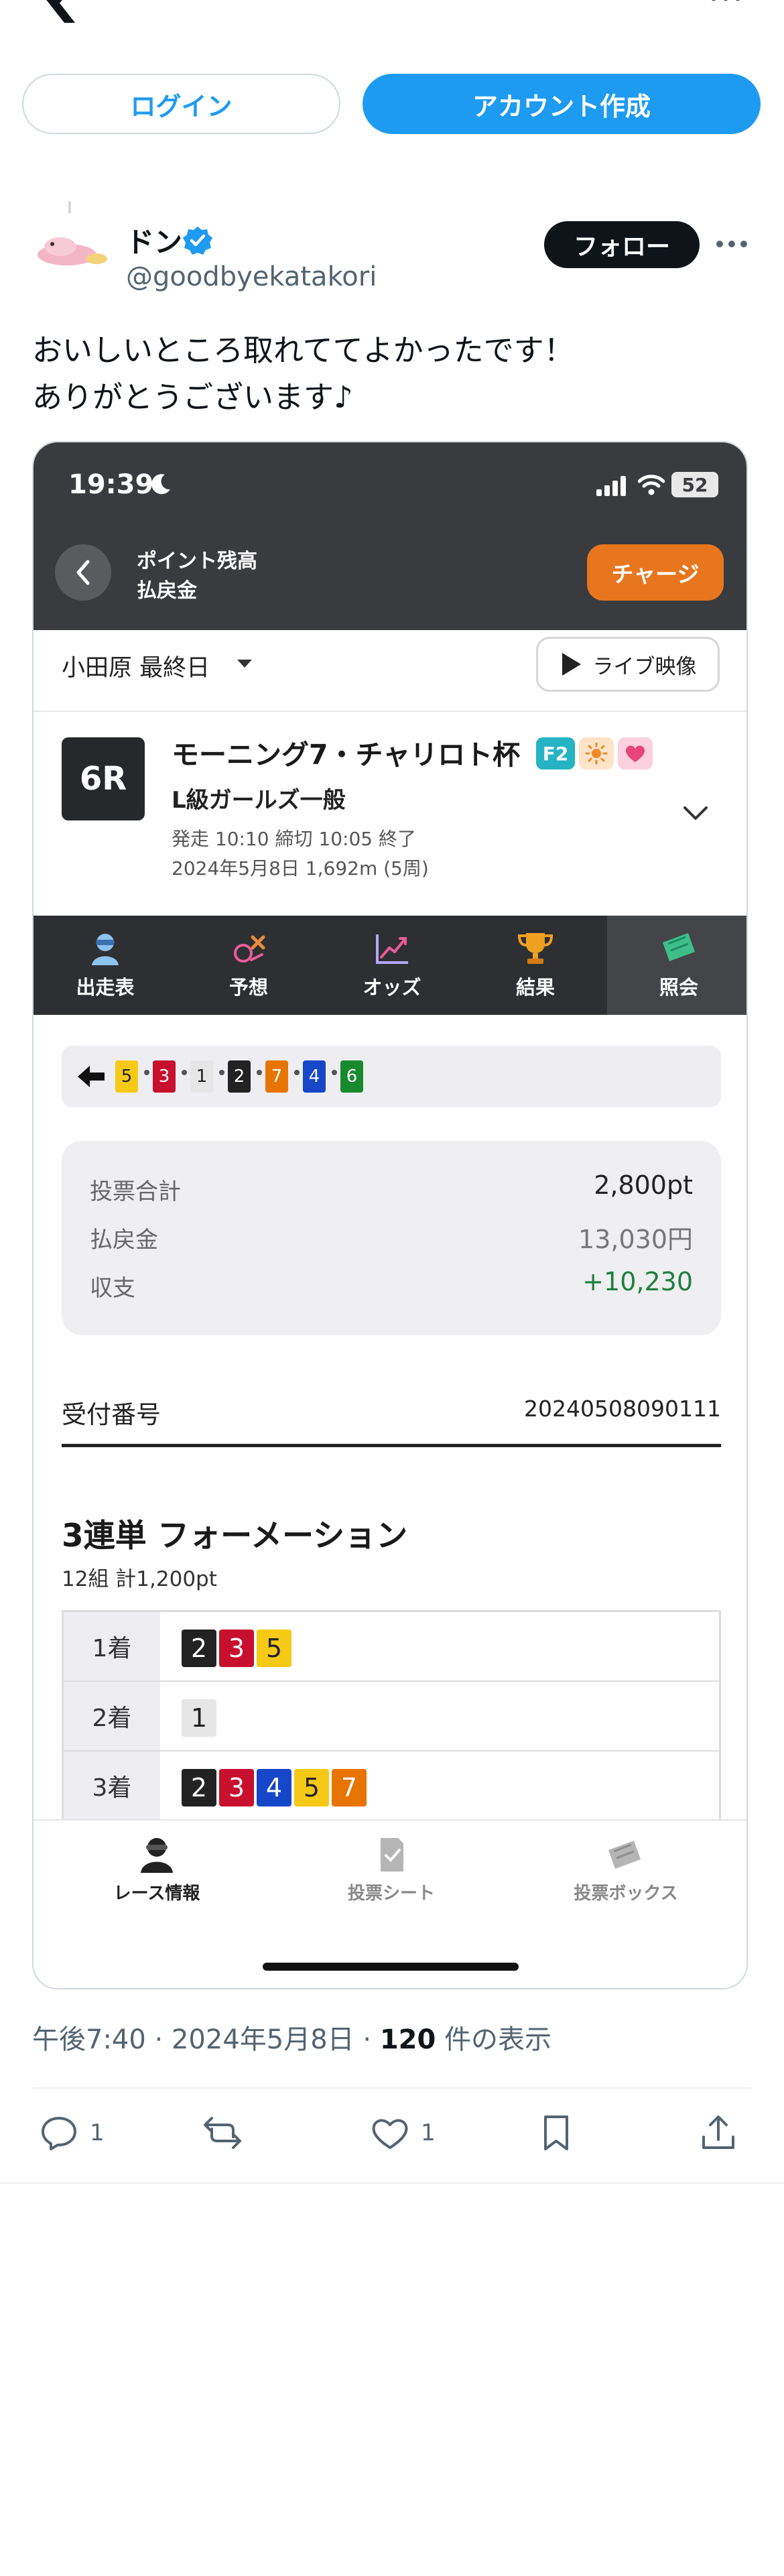 The height and width of the screenshot is (2576, 784). What do you see at coordinates (626, 1894) in the screenshot?
I see `nav-label: 投票ボックス` at bounding box center [626, 1894].